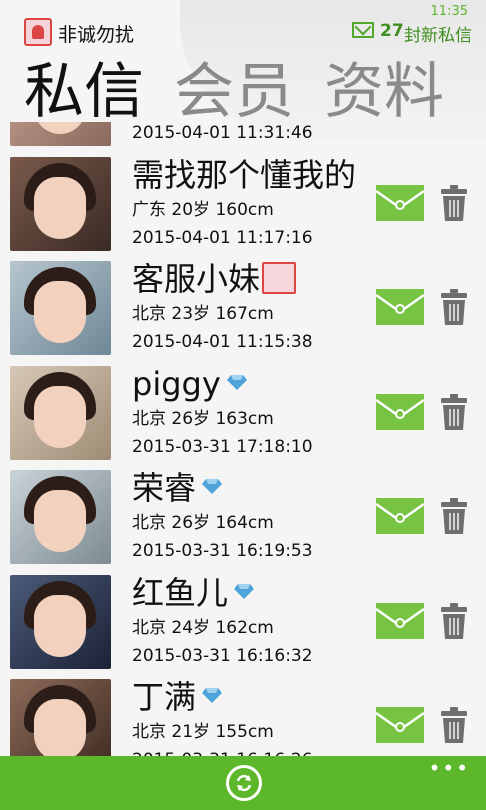  What do you see at coordinates (244, 209) in the screenshot?
I see `member-height: 160cm` at bounding box center [244, 209].